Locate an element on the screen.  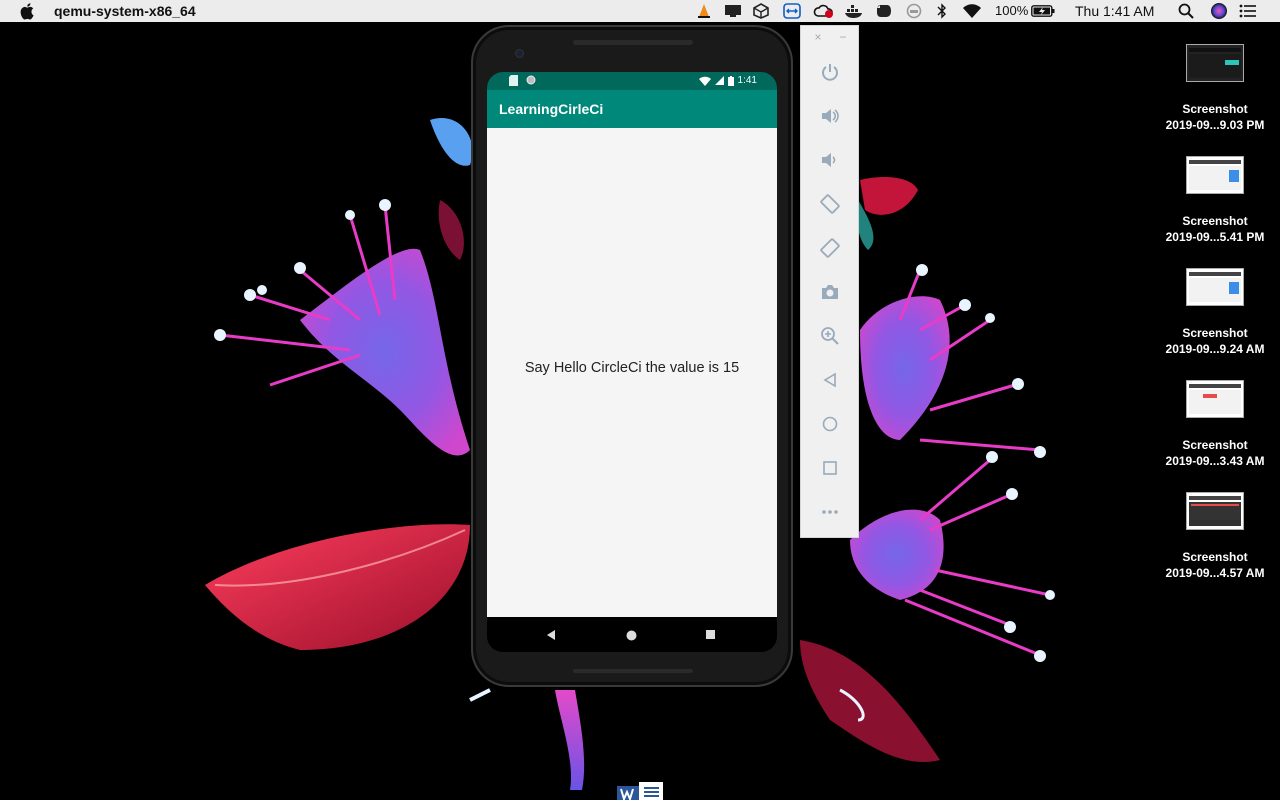
vlc-icon is located at coordinates (704, 11).